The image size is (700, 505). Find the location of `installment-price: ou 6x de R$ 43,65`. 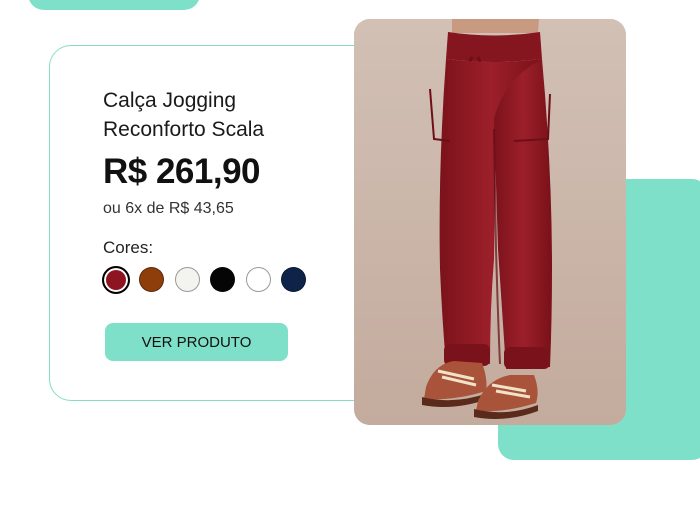

installment-price: ou 6x de R$ 43,65 is located at coordinates (168, 208).